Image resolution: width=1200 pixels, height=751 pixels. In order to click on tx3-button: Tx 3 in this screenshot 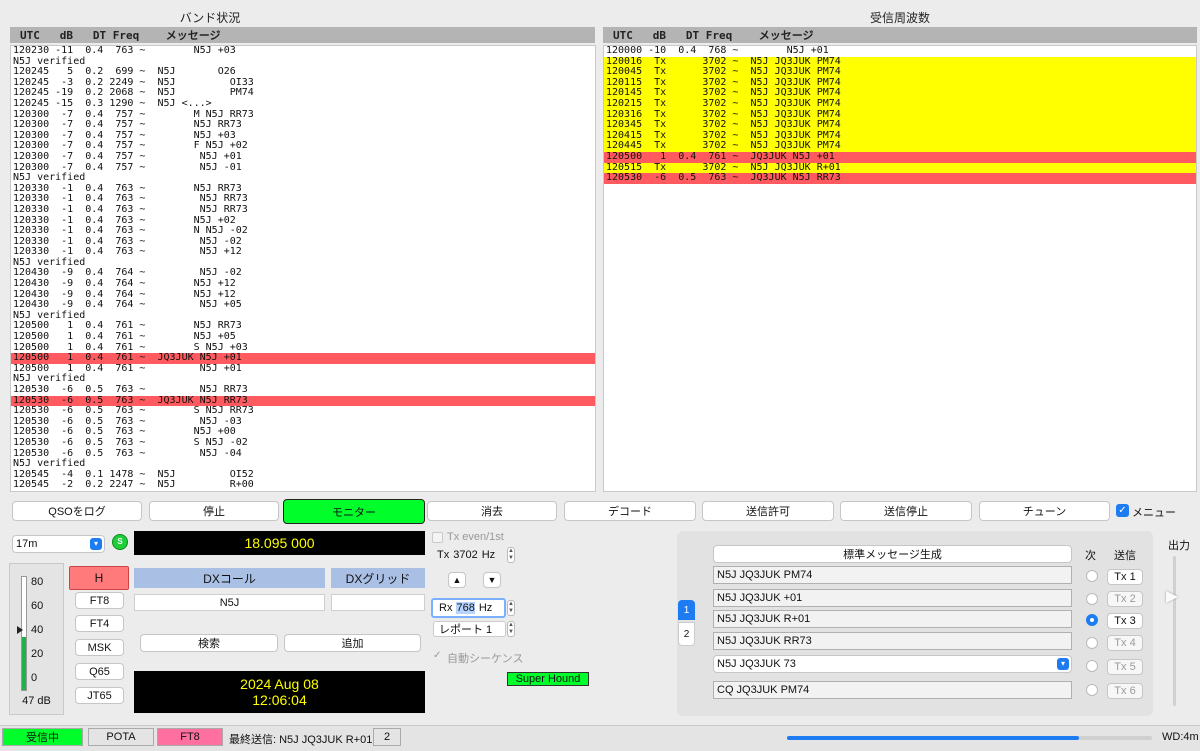, I will do `click(1125, 621)`.